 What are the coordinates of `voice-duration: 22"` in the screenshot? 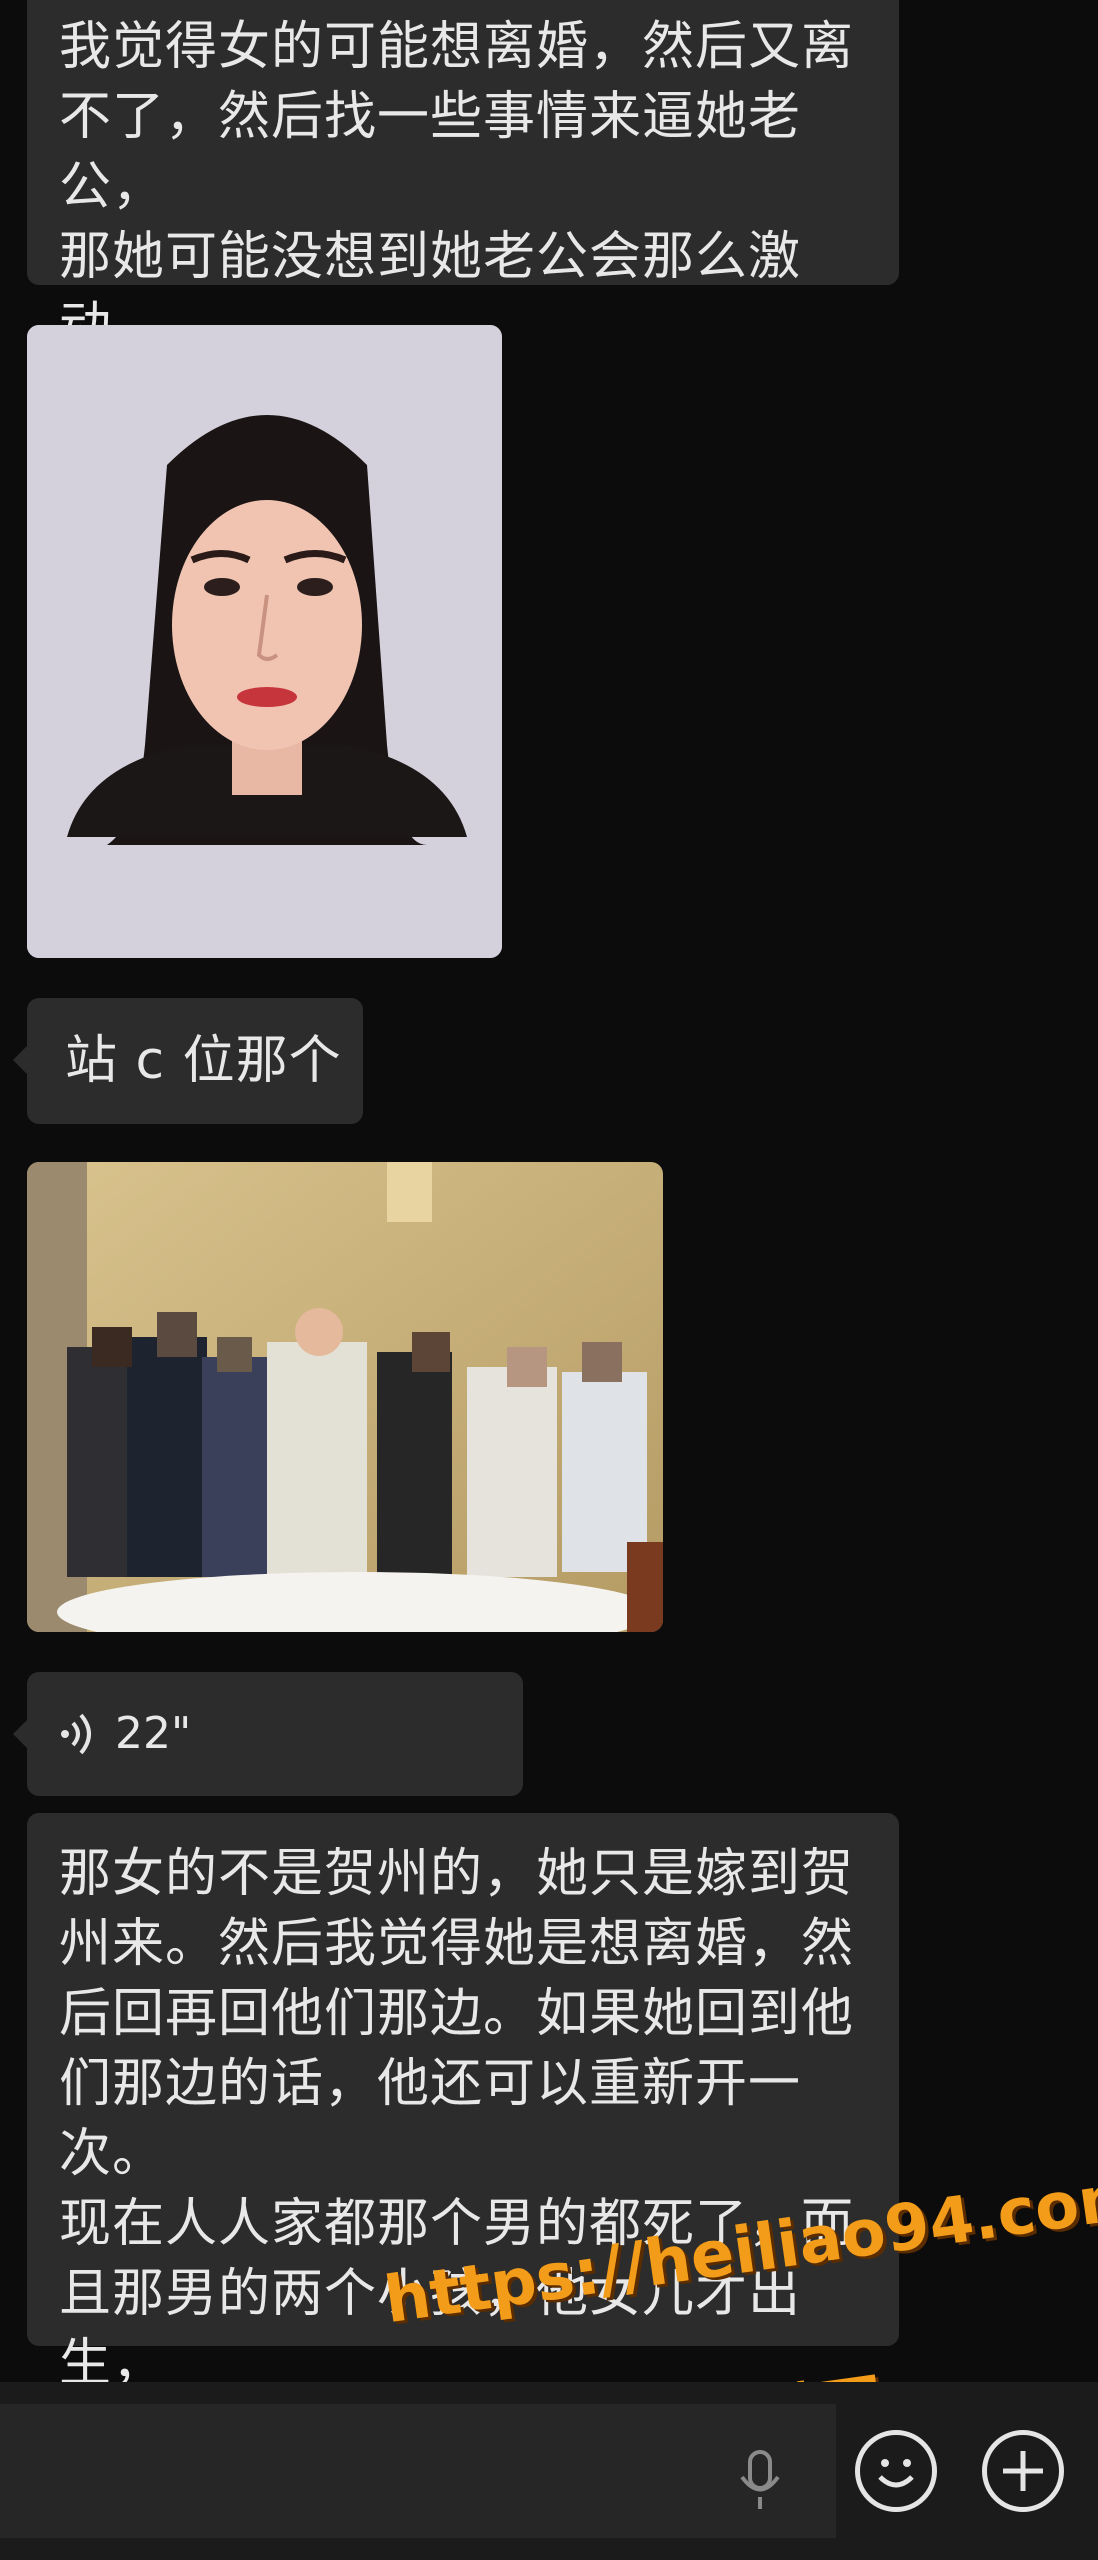 It's located at (153, 1733).